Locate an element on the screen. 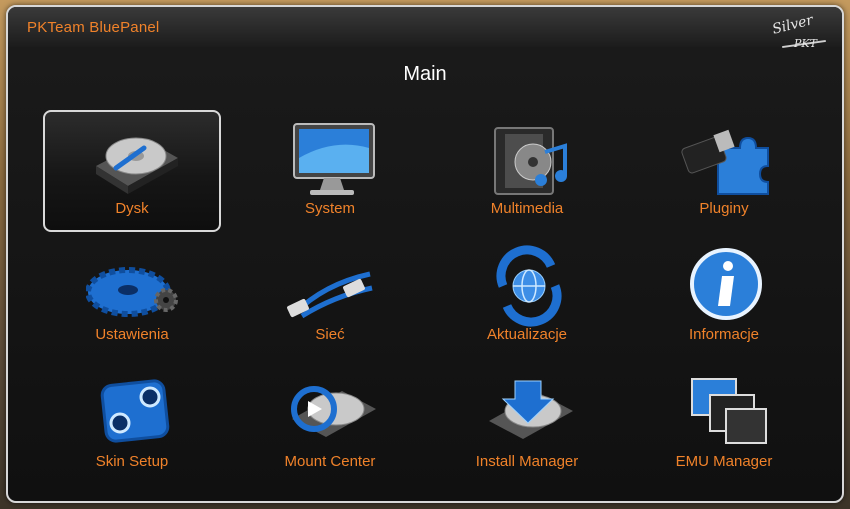 This screenshot has height=509, width=850. menu-item-informacje: Informacje is located at coordinates (724, 297).